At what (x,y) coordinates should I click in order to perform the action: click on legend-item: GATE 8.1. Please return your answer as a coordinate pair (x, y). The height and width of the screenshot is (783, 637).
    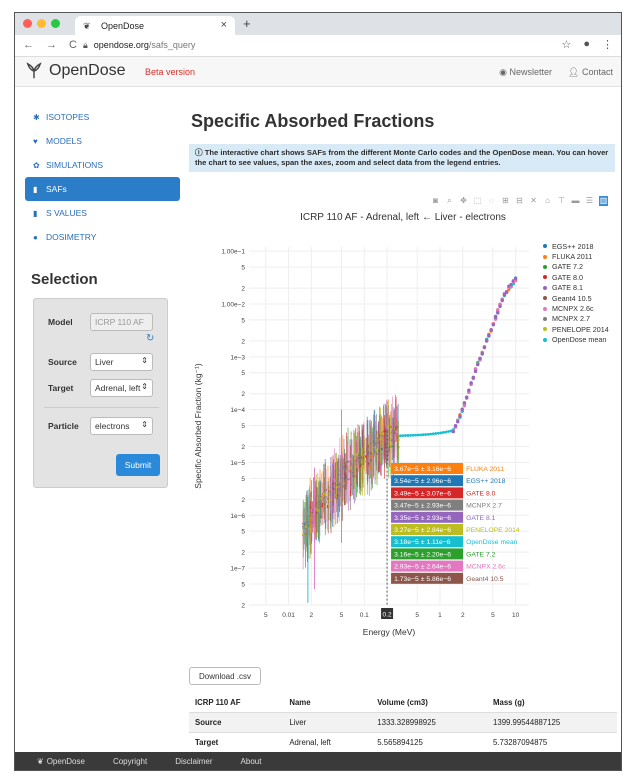
    Looking at the image, I should click on (576, 288).